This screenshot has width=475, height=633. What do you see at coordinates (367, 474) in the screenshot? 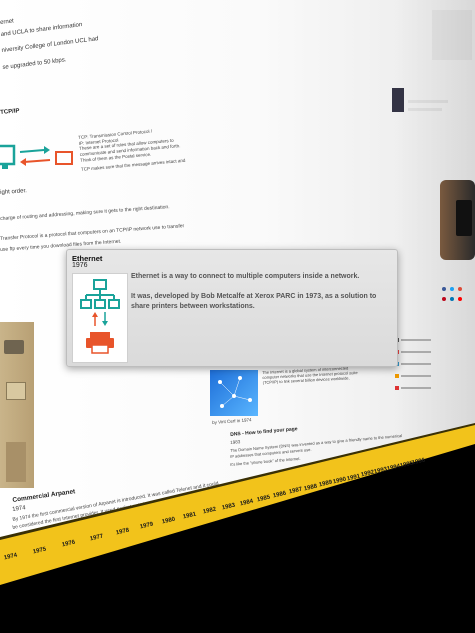
I see `year-label: 1992` at bounding box center [367, 474].